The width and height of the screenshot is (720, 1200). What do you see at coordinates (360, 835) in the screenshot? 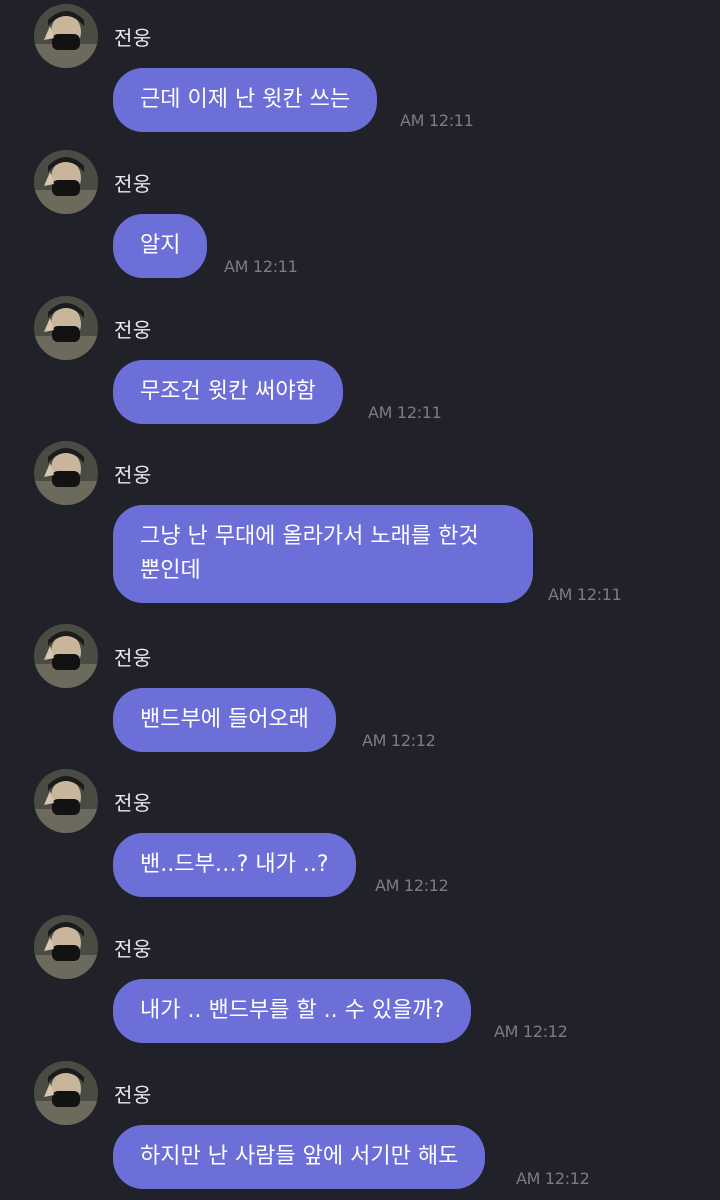
I see `message-group: 전웅 밴..드부…? 내가 ..? AM 12:12` at bounding box center [360, 835].